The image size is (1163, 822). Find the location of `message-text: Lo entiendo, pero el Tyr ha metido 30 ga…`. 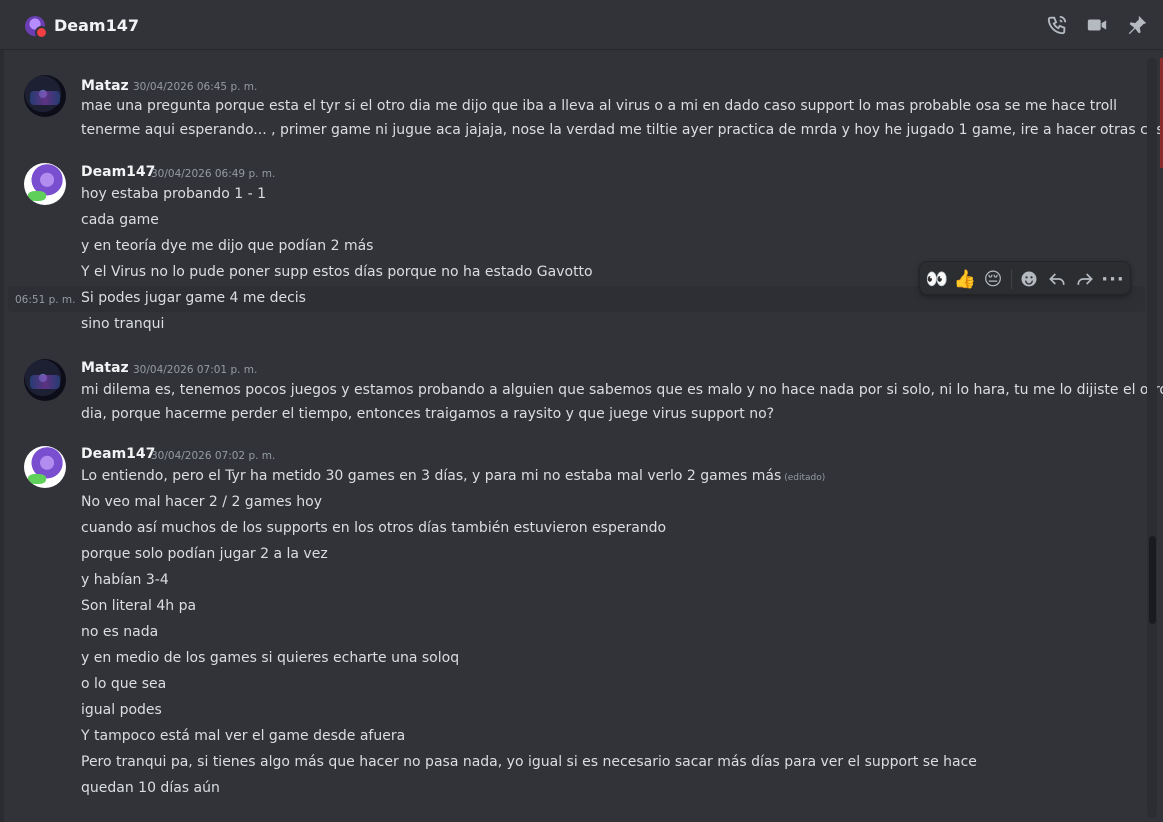

message-text: Lo entiendo, pero el Tyr ha metido 30 ga… is located at coordinates (431, 476).